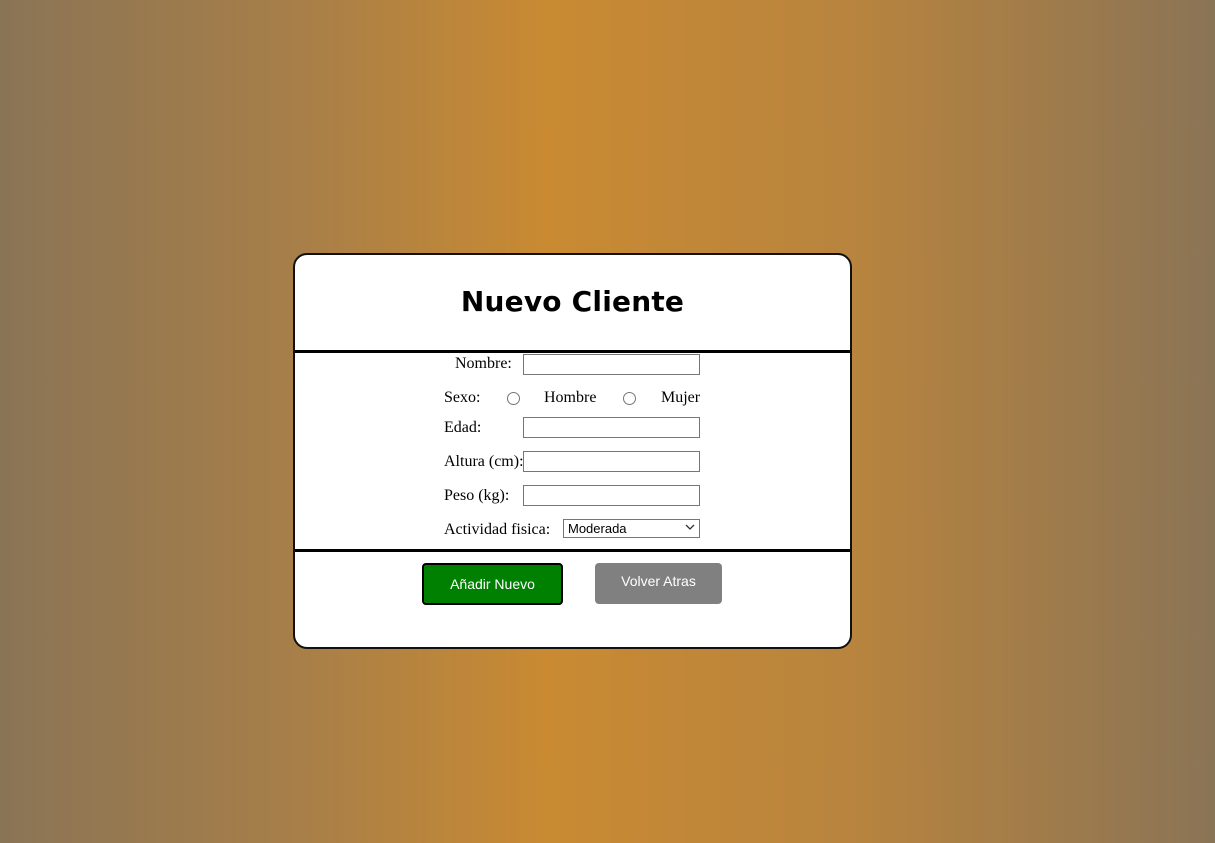 This screenshot has height=843, width=1215. What do you see at coordinates (631, 528) in the screenshot?
I see `actividad-select: Moderada` at bounding box center [631, 528].